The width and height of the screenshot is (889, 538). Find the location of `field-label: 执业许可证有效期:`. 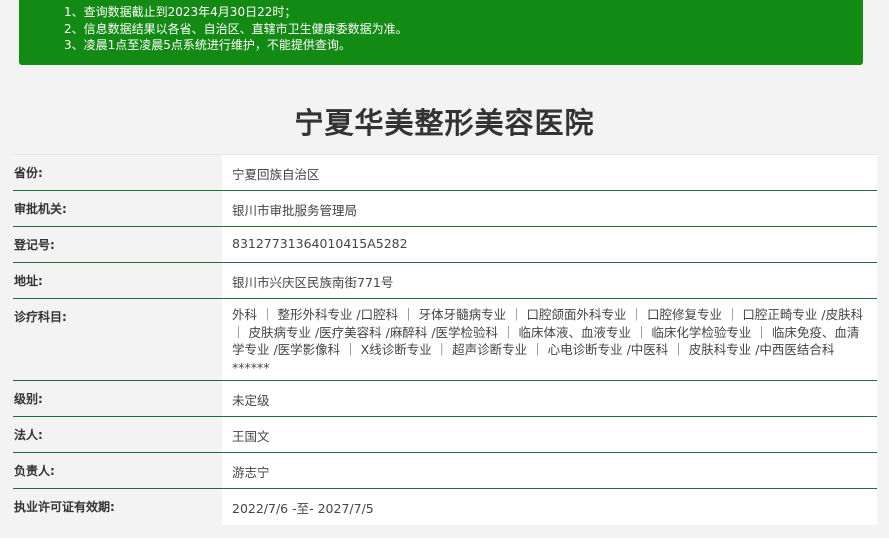

field-label: 执业许可证有效期: is located at coordinates (64, 507).